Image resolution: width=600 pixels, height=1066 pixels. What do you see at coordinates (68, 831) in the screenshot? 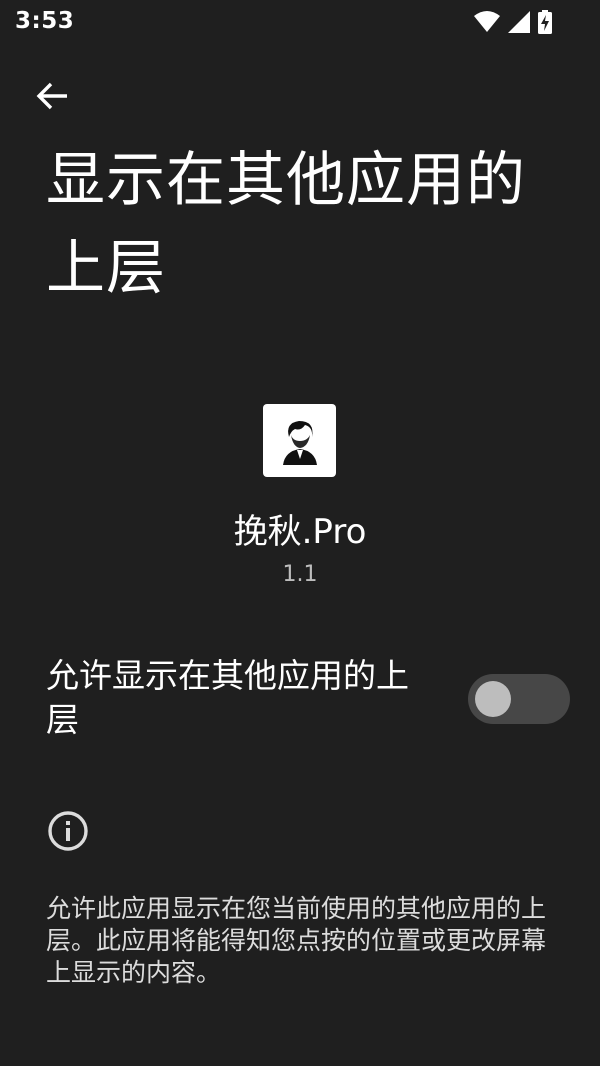
I see `info-icon` at bounding box center [68, 831].